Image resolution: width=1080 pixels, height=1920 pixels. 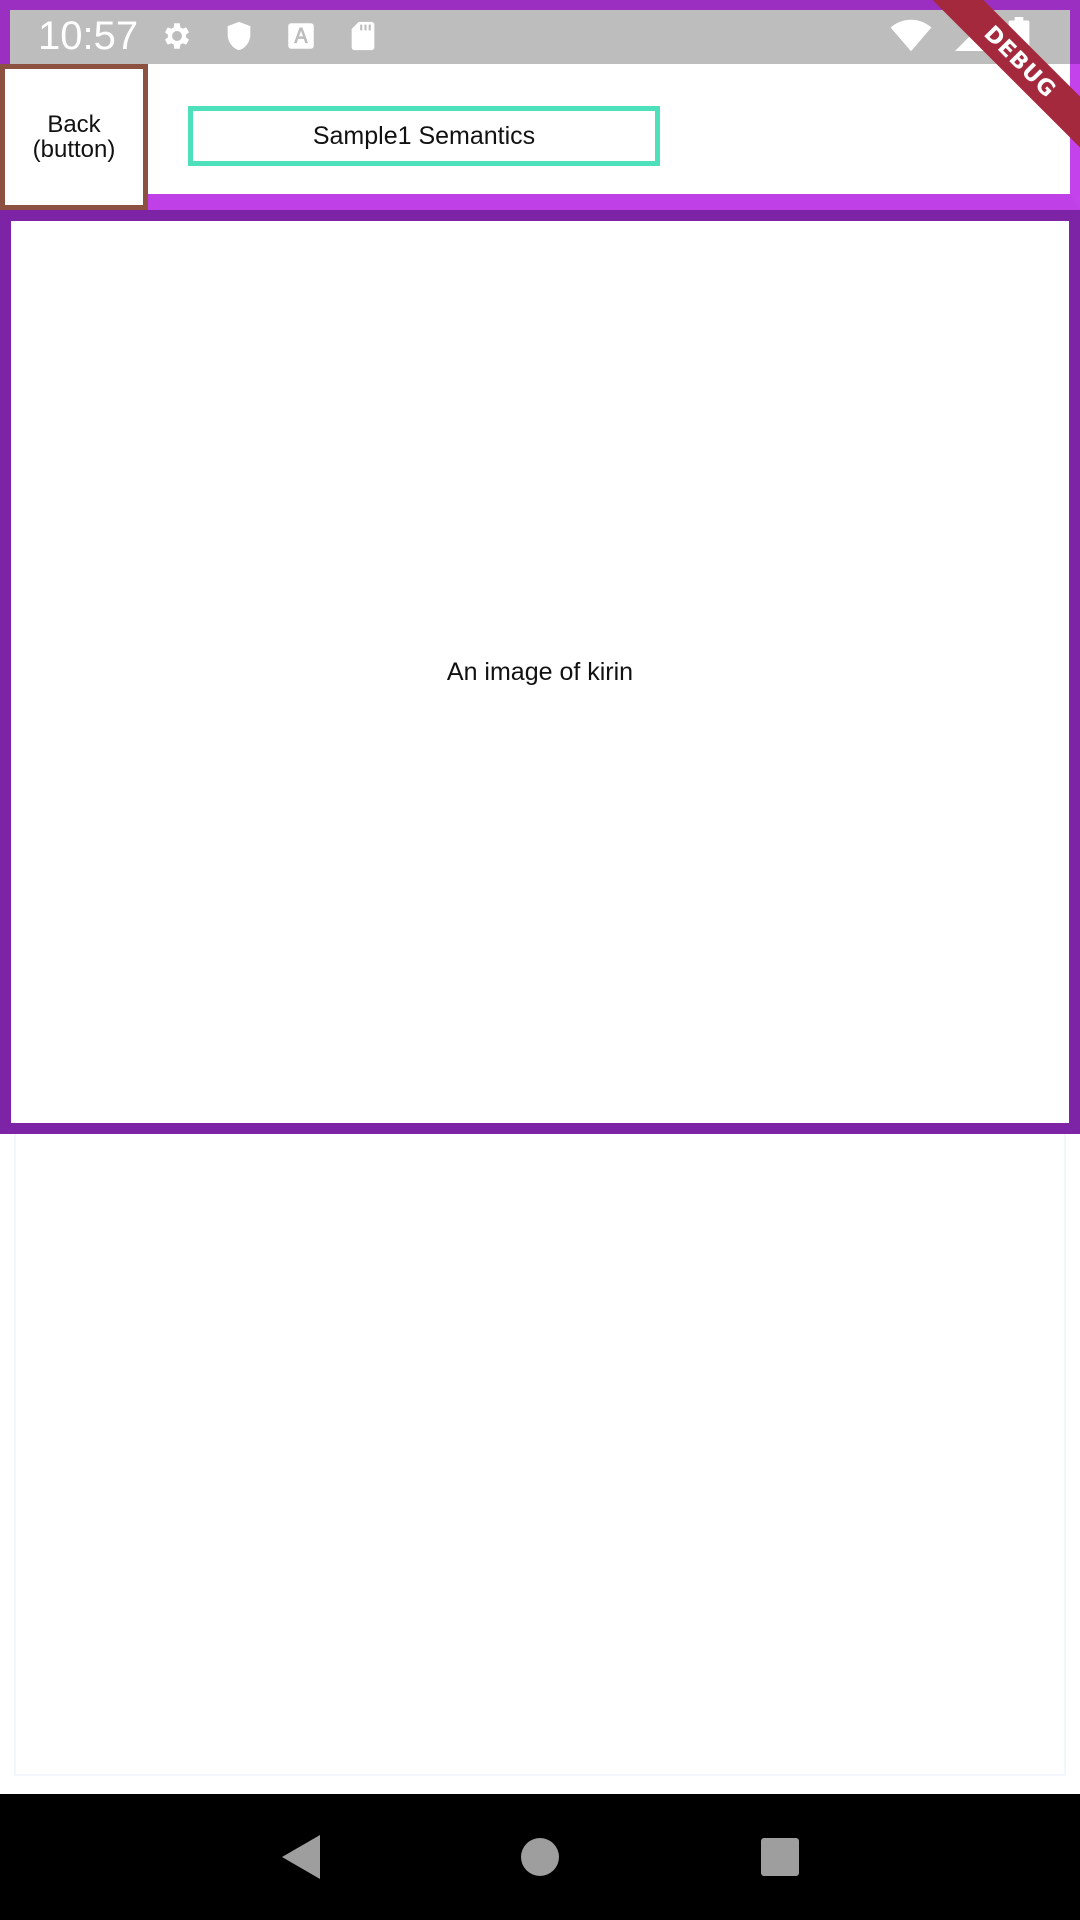 What do you see at coordinates (540, 32) in the screenshot?
I see `status-bar: 10:57` at bounding box center [540, 32].